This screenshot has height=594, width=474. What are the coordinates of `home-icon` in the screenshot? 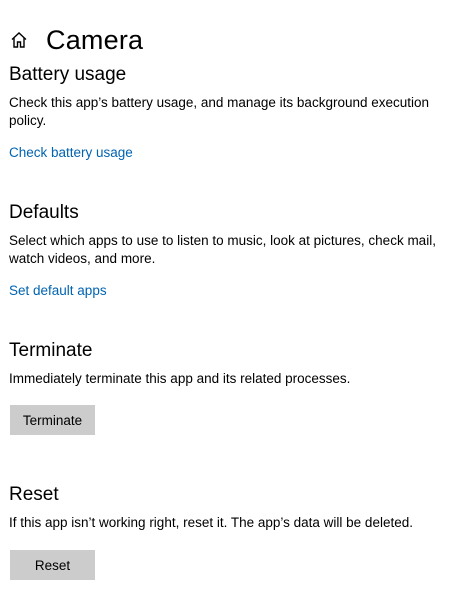 It's located at (19, 40).